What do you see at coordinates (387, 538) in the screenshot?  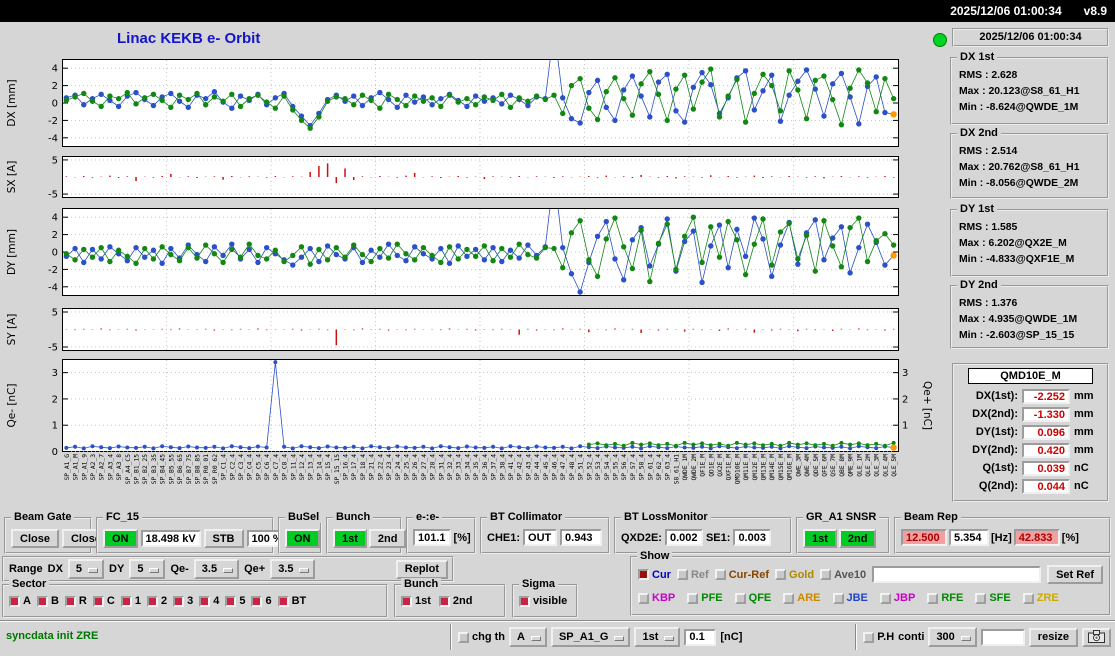 I see `bunch-2nd-button: 2nd` at bounding box center [387, 538].